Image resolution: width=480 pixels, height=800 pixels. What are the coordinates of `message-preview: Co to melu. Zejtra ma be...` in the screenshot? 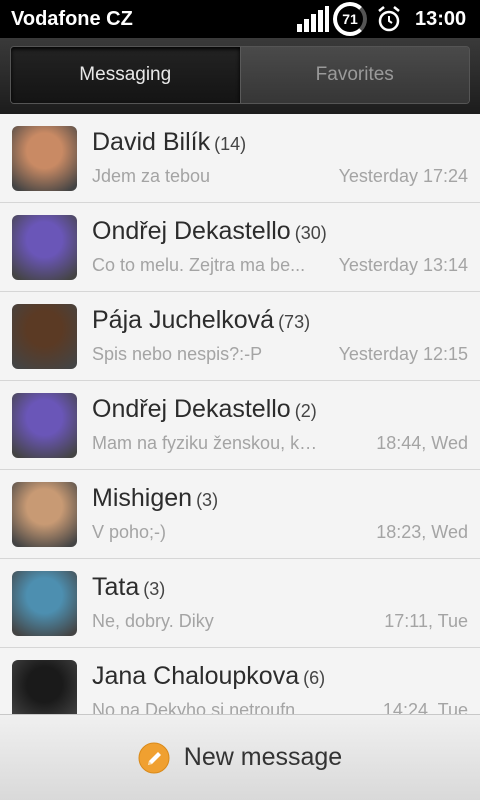 It's located at (199, 265).